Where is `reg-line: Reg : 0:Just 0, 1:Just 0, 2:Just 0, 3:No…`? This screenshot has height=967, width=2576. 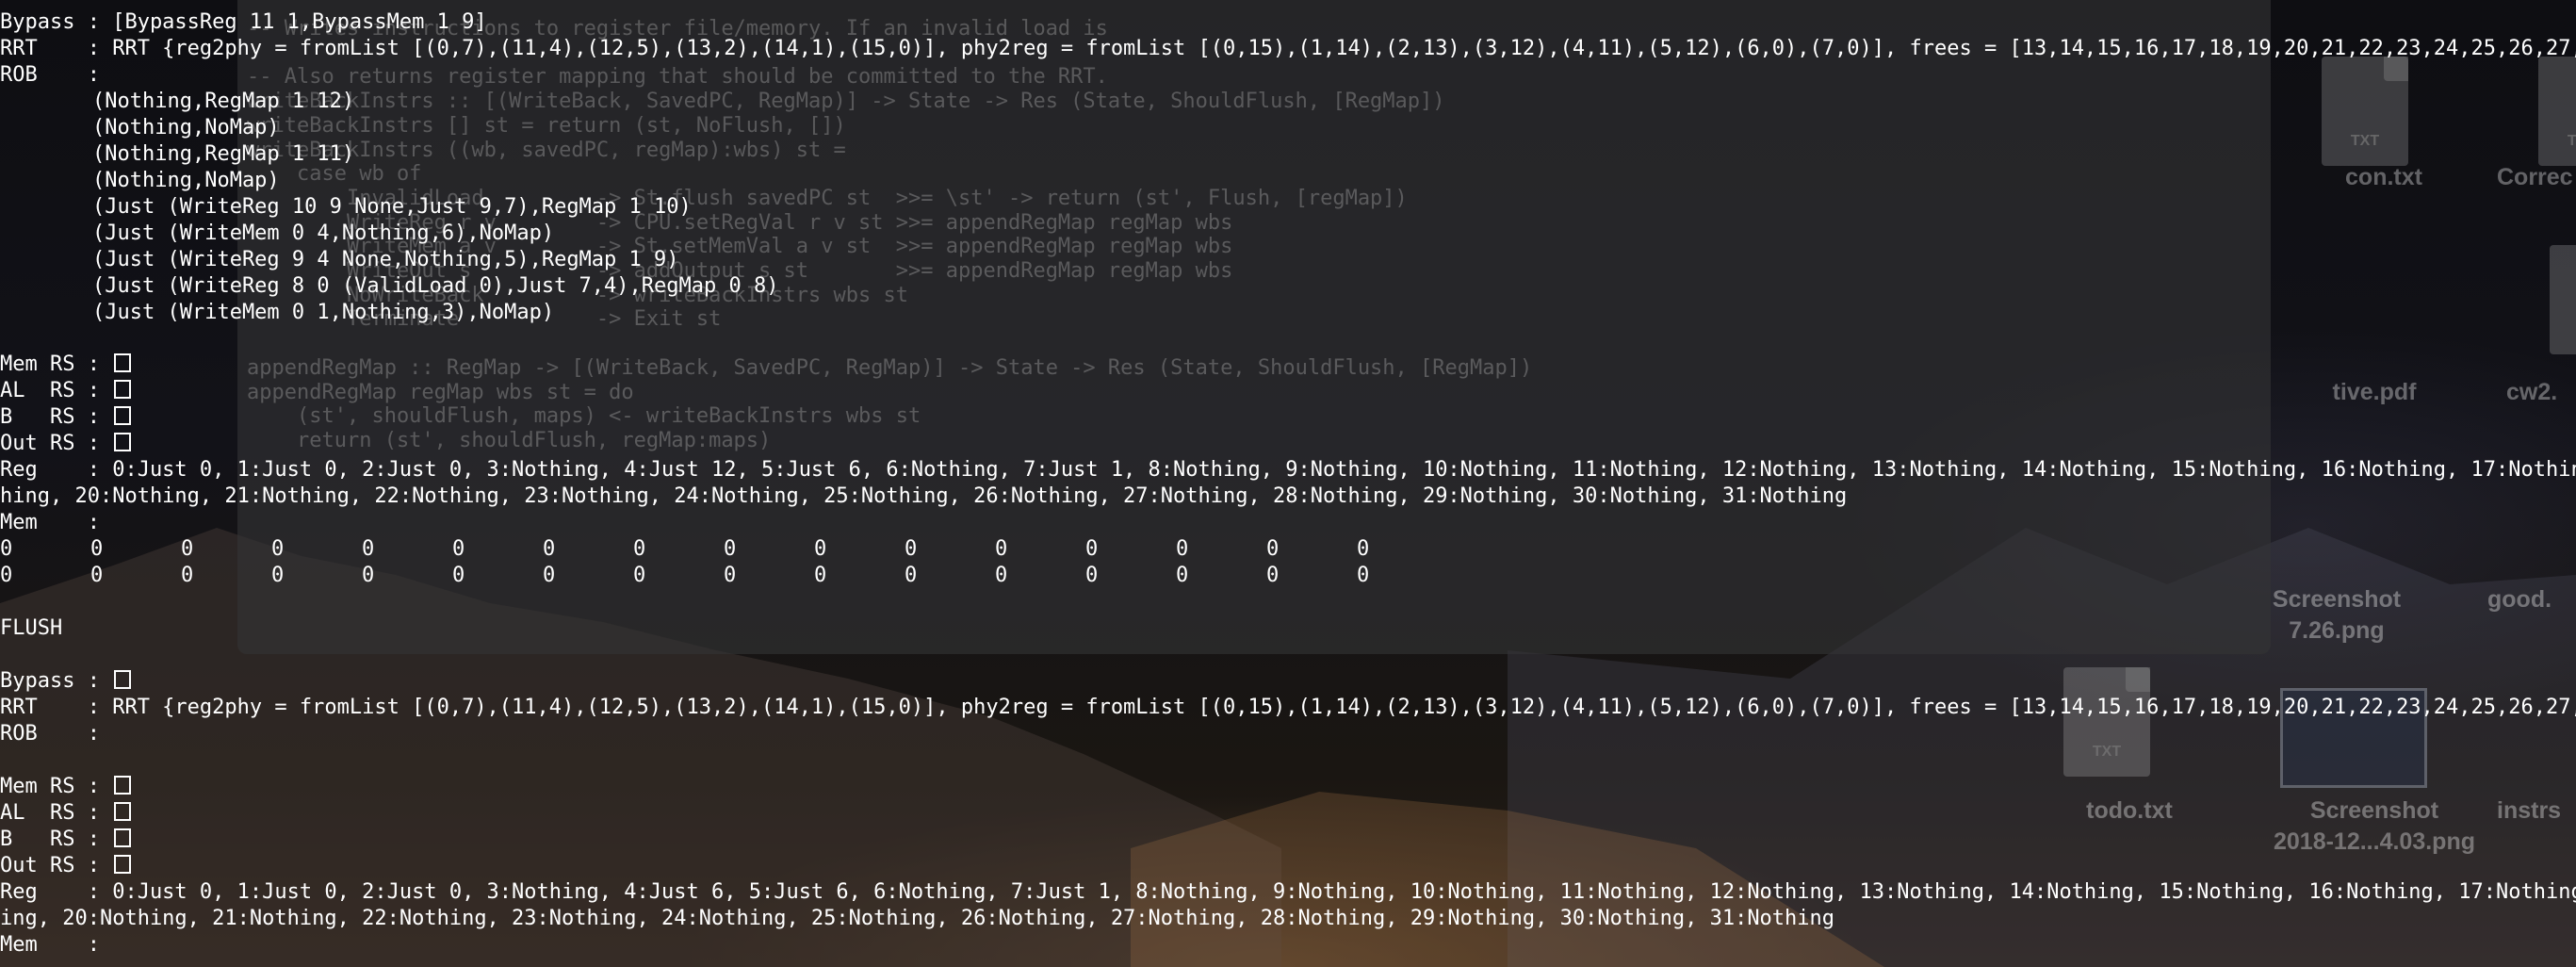 reg-line: Reg : 0:Just 0, 1:Just 0, 2:Just 0, 3:No… is located at coordinates (1288, 470).